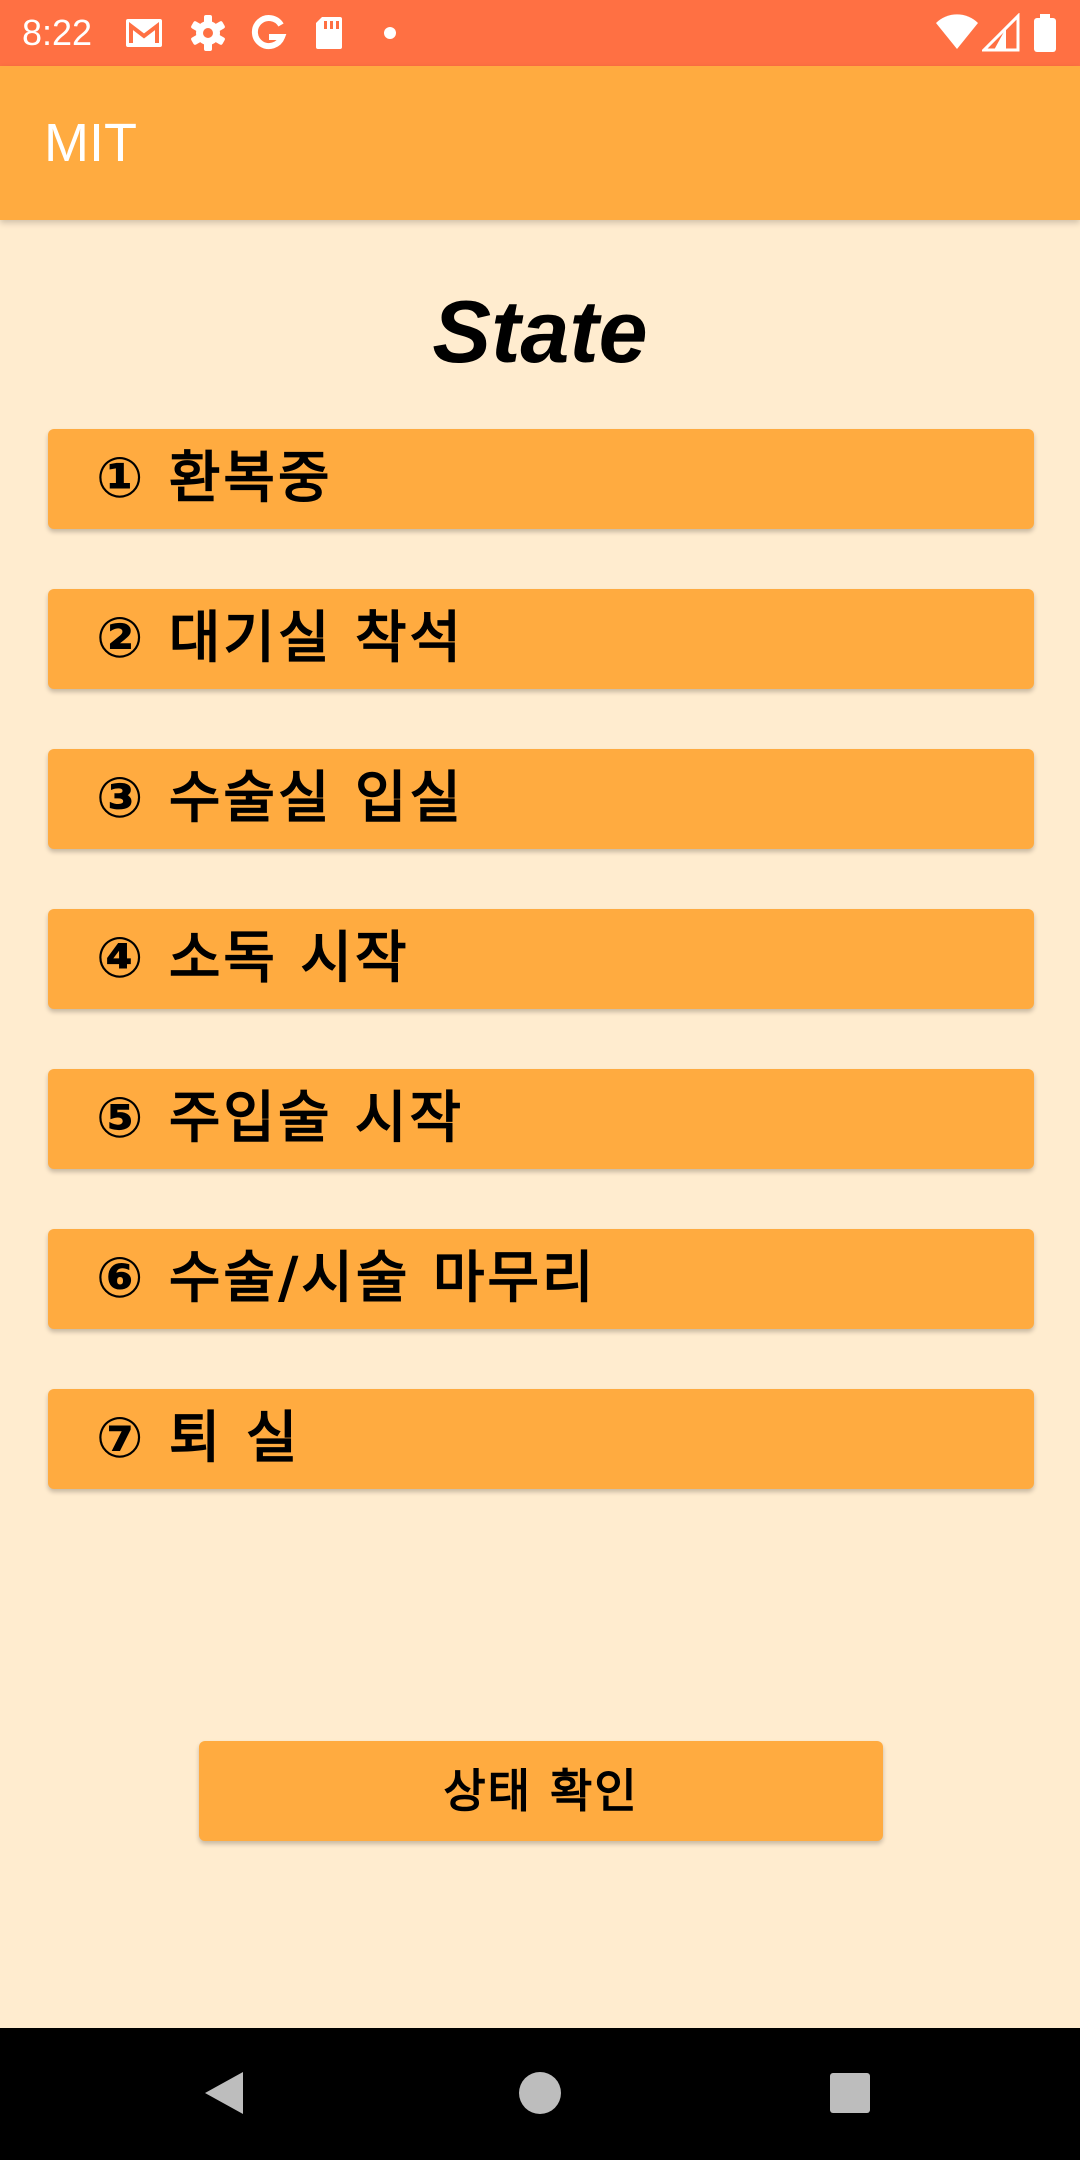 Image resolution: width=1080 pixels, height=2160 pixels. Describe the element at coordinates (268, 33) in the screenshot. I see `google-icon` at that location.